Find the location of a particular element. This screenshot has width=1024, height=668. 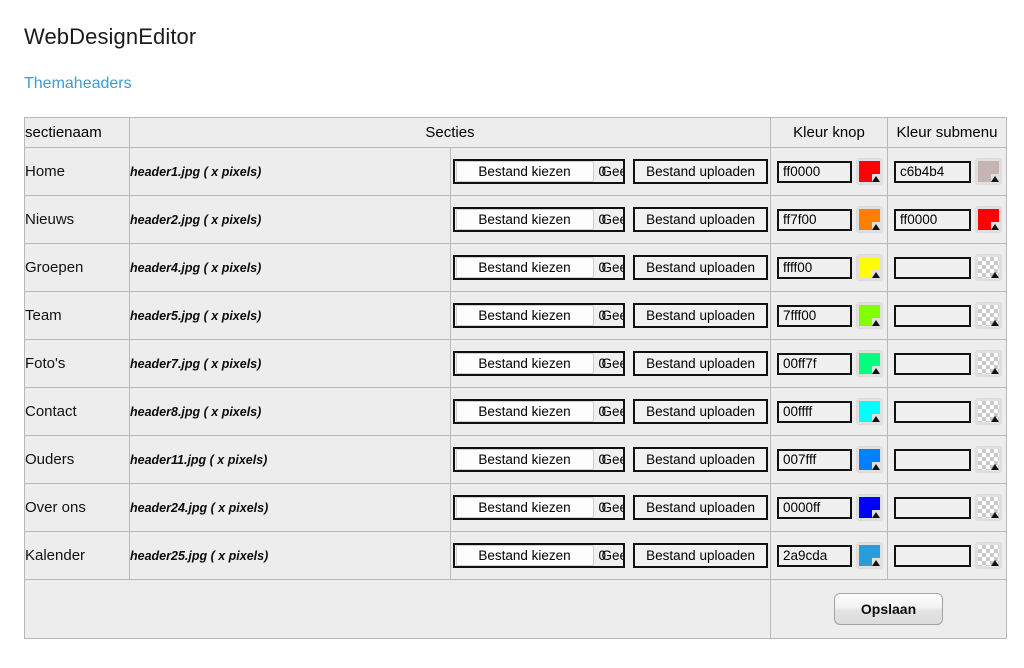

button-color-picker: 00ff7f is located at coordinates (829, 363).